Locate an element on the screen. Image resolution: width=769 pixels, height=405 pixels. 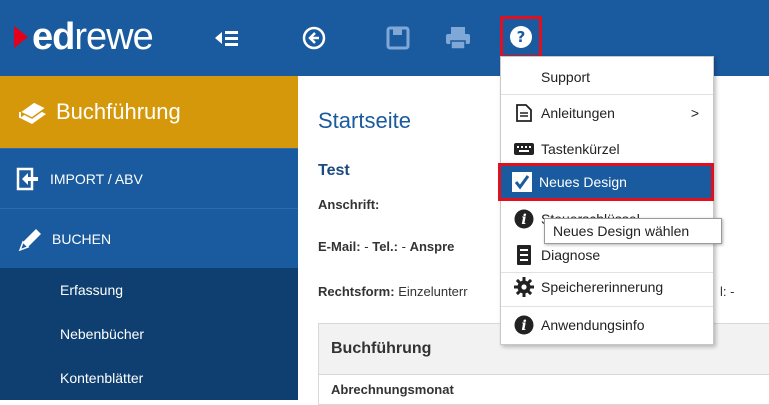
menu-item-anwendungsinfo: i Anwendungsinfo is located at coordinates (607, 325).